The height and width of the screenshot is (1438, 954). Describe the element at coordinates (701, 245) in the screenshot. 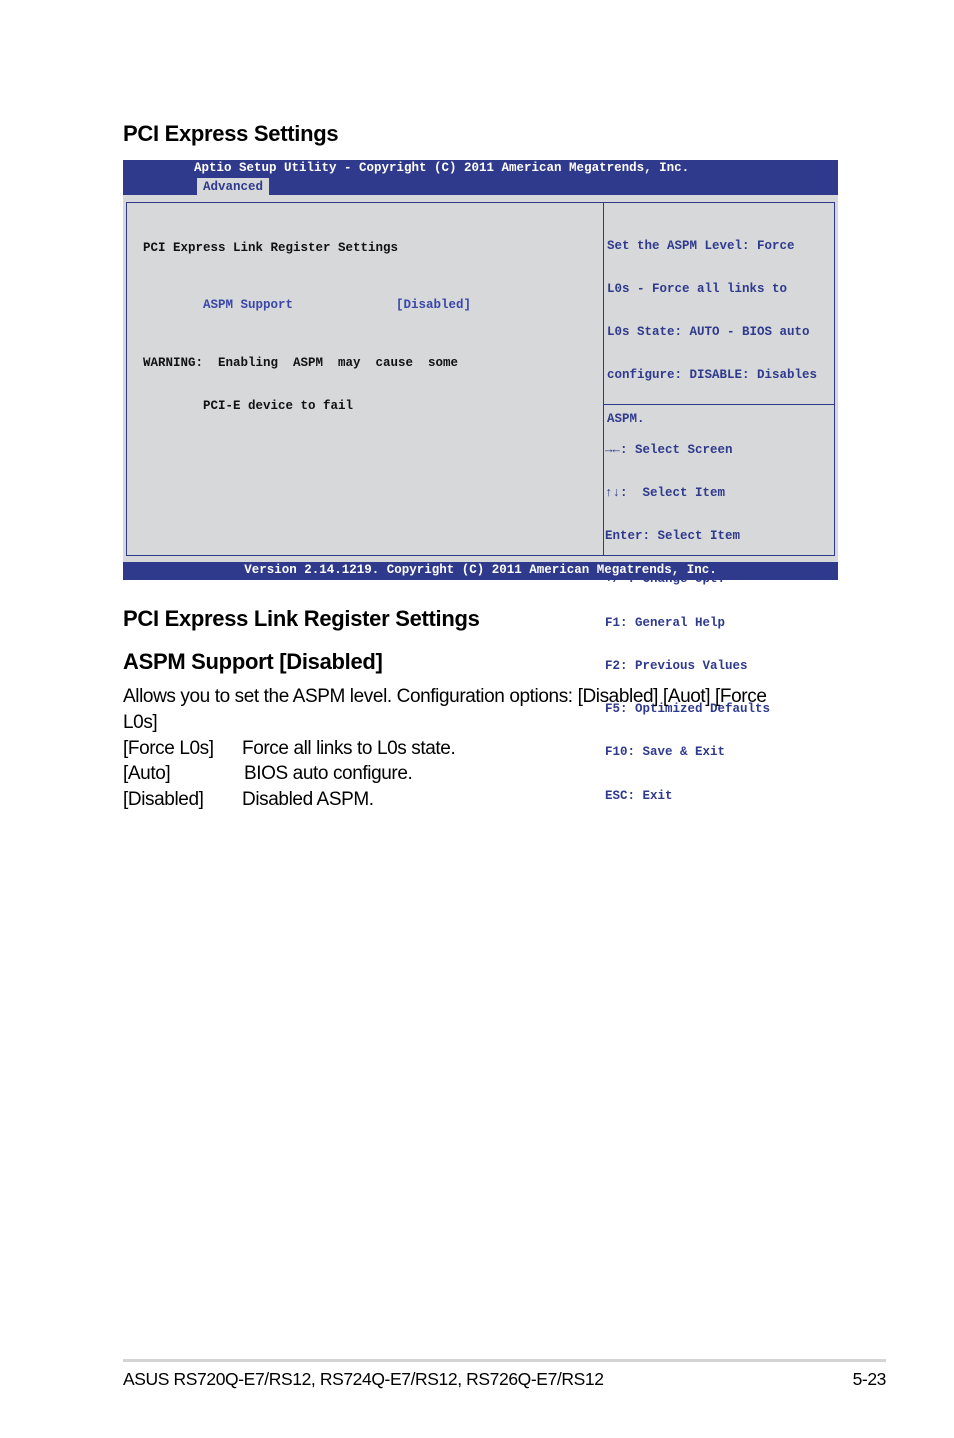

I see `help-line: Set the ASPM Level: Force` at that location.